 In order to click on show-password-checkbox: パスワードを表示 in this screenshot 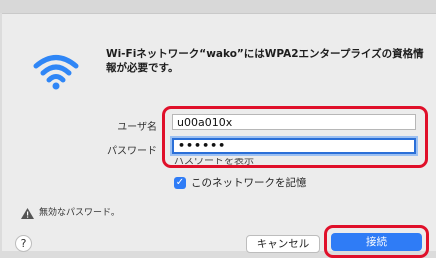, I will do `click(214, 163)`.